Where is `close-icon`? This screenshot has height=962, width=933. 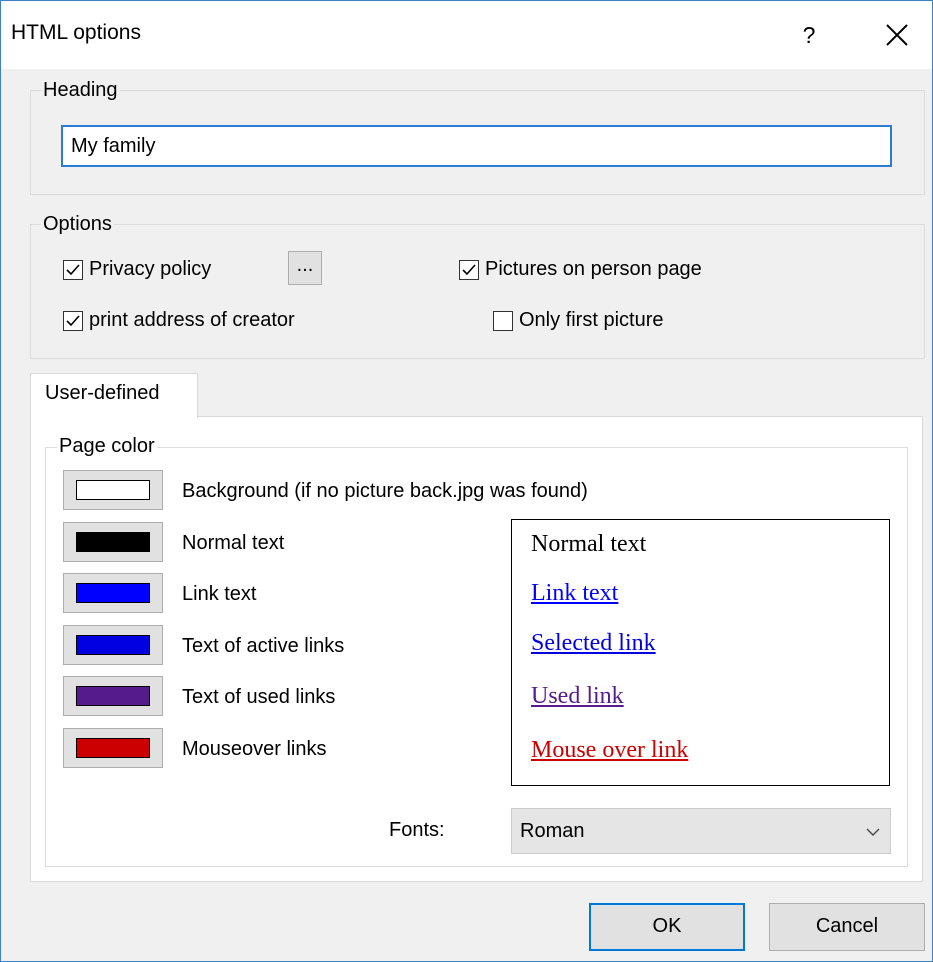 close-icon is located at coordinates (897, 35).